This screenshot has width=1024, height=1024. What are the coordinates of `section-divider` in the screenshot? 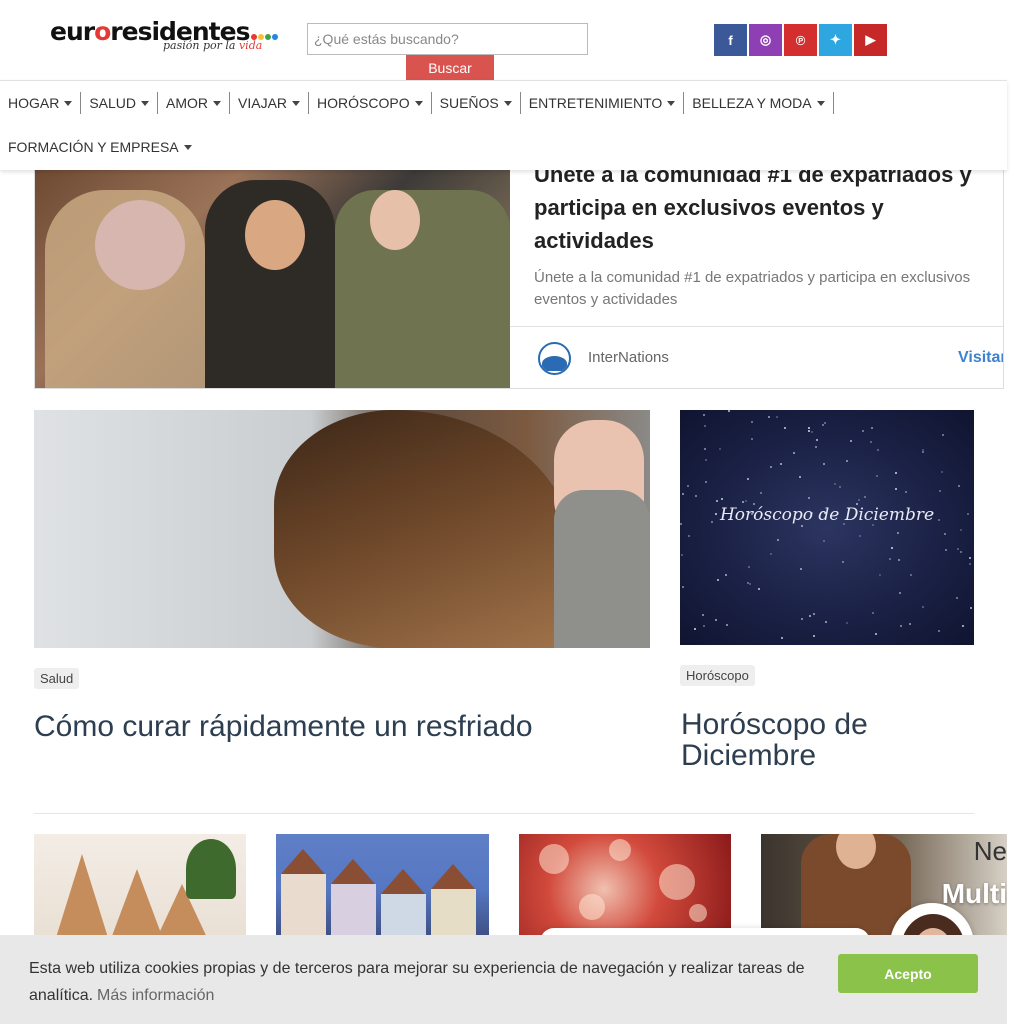 It's located at (504, 813).